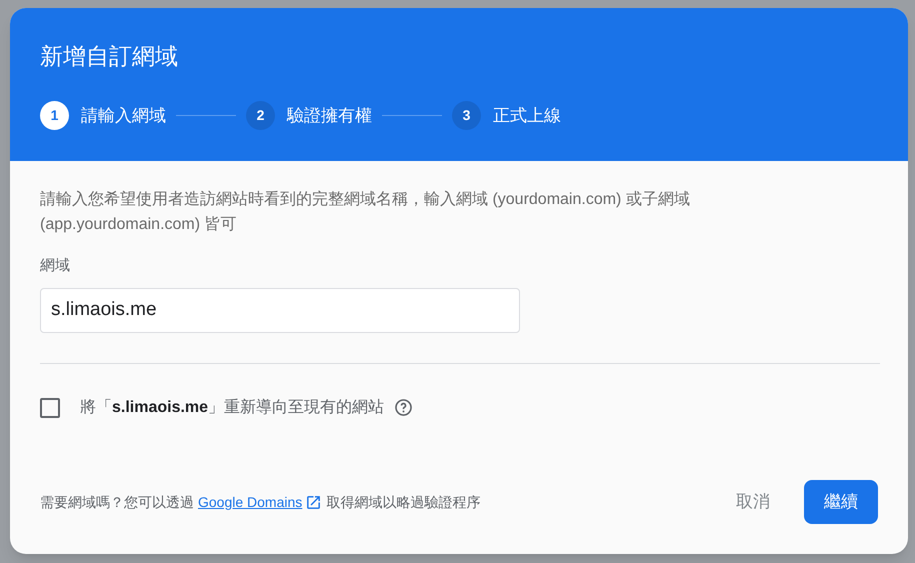 The image size is (915, 563). What do you see at coordinates (232, 408) in the screenshot?
I see `redirect-label: 將「s.limaois.me」重新導向至現有的網站` at bounding box center [232, 408].